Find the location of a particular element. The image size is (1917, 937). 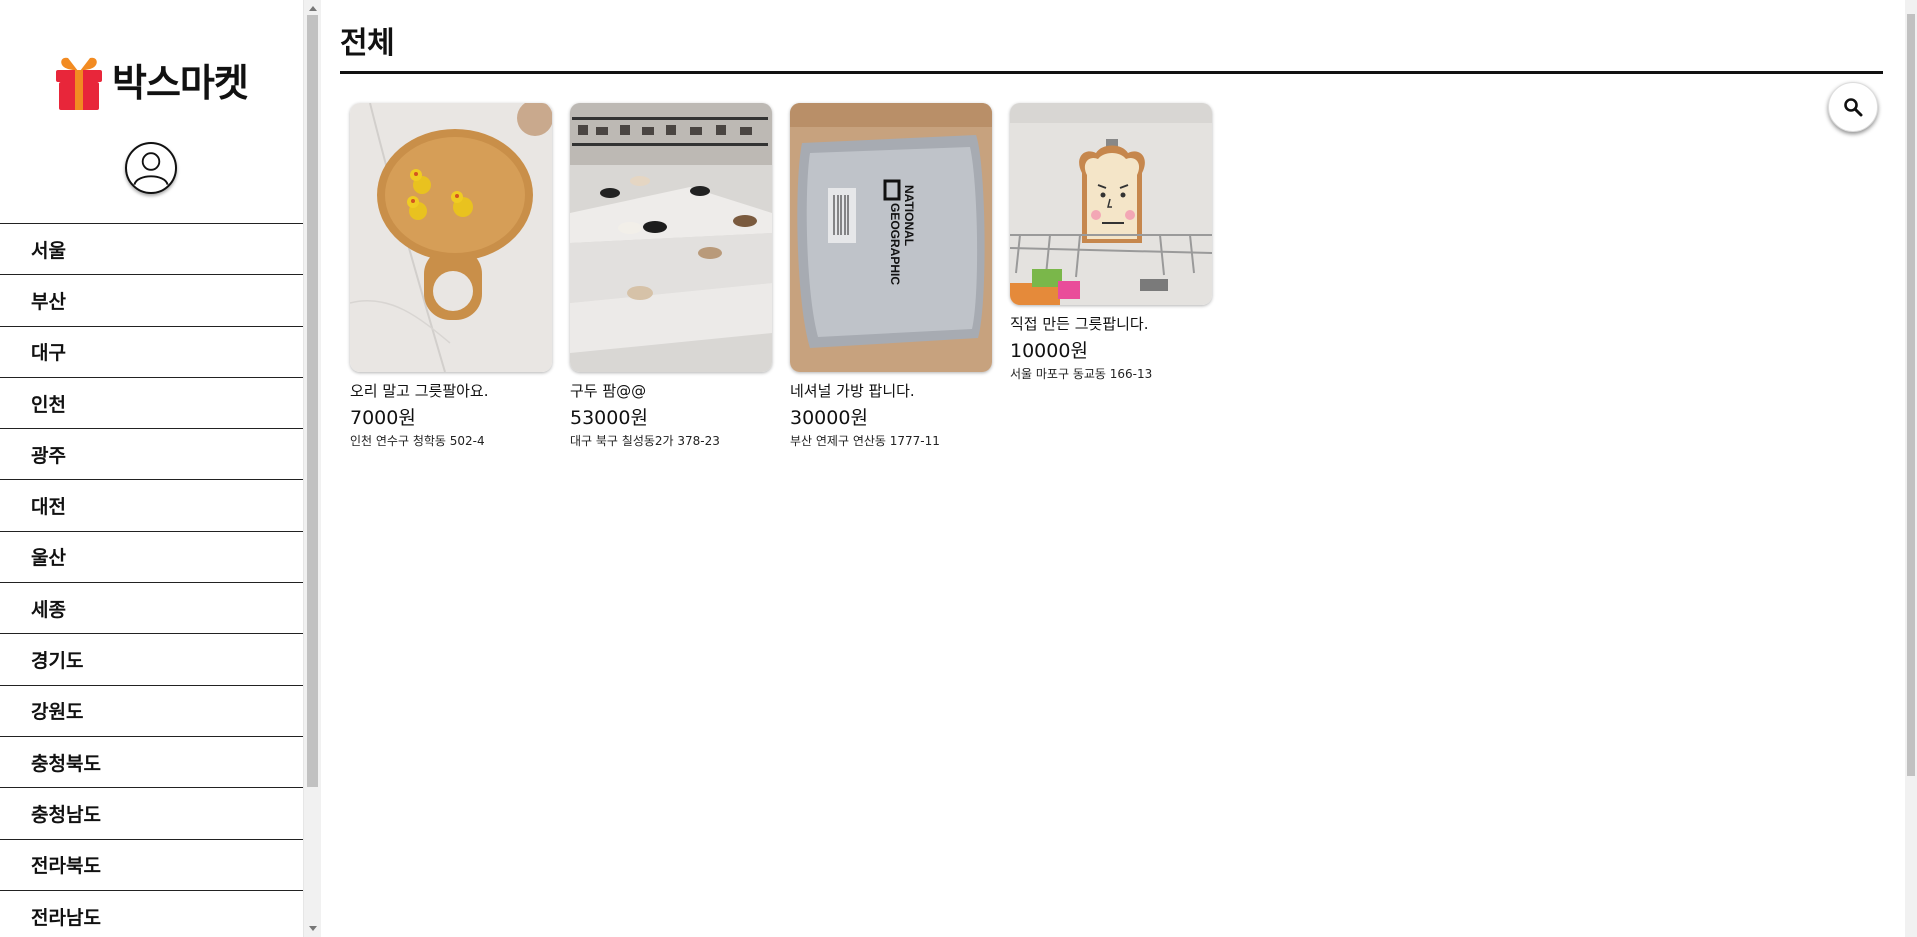

product-image-ducks is located at coordinates (451, 237).